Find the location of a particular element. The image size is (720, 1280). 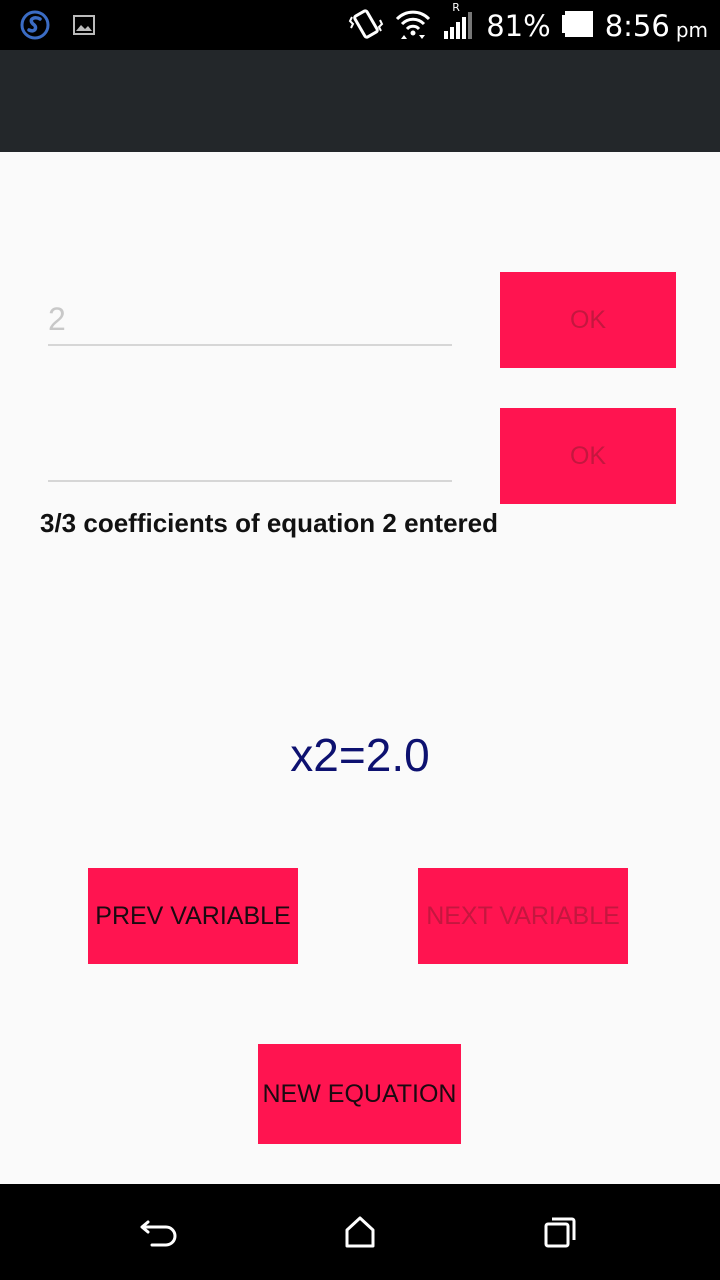

new-equation-button: NEW EQUATION is located at coordinates (359, 1094).